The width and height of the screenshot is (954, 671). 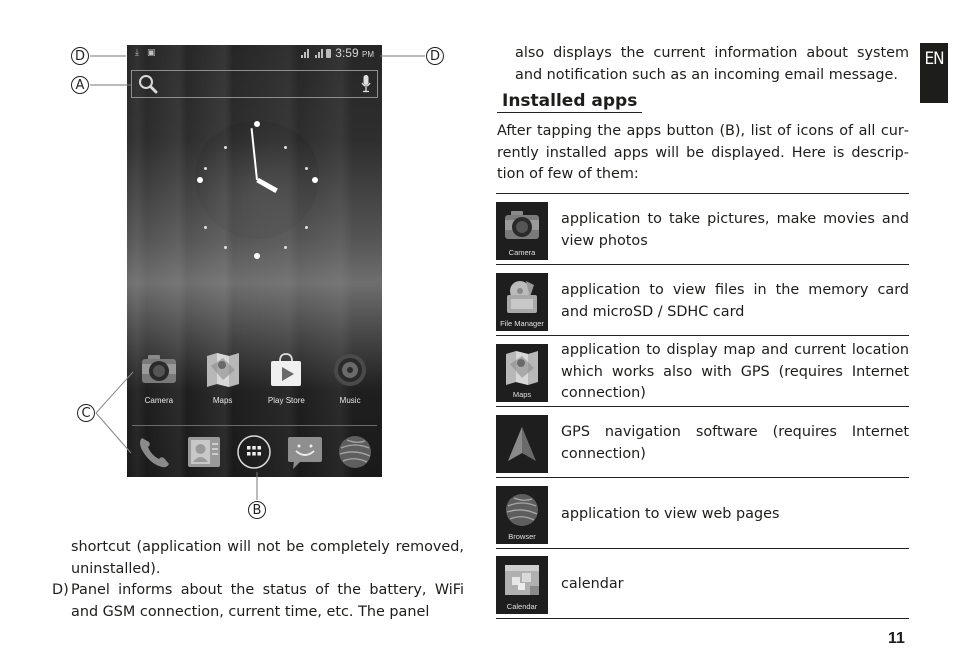 I want to click on app-music: Music, so click(x=350, y=378).